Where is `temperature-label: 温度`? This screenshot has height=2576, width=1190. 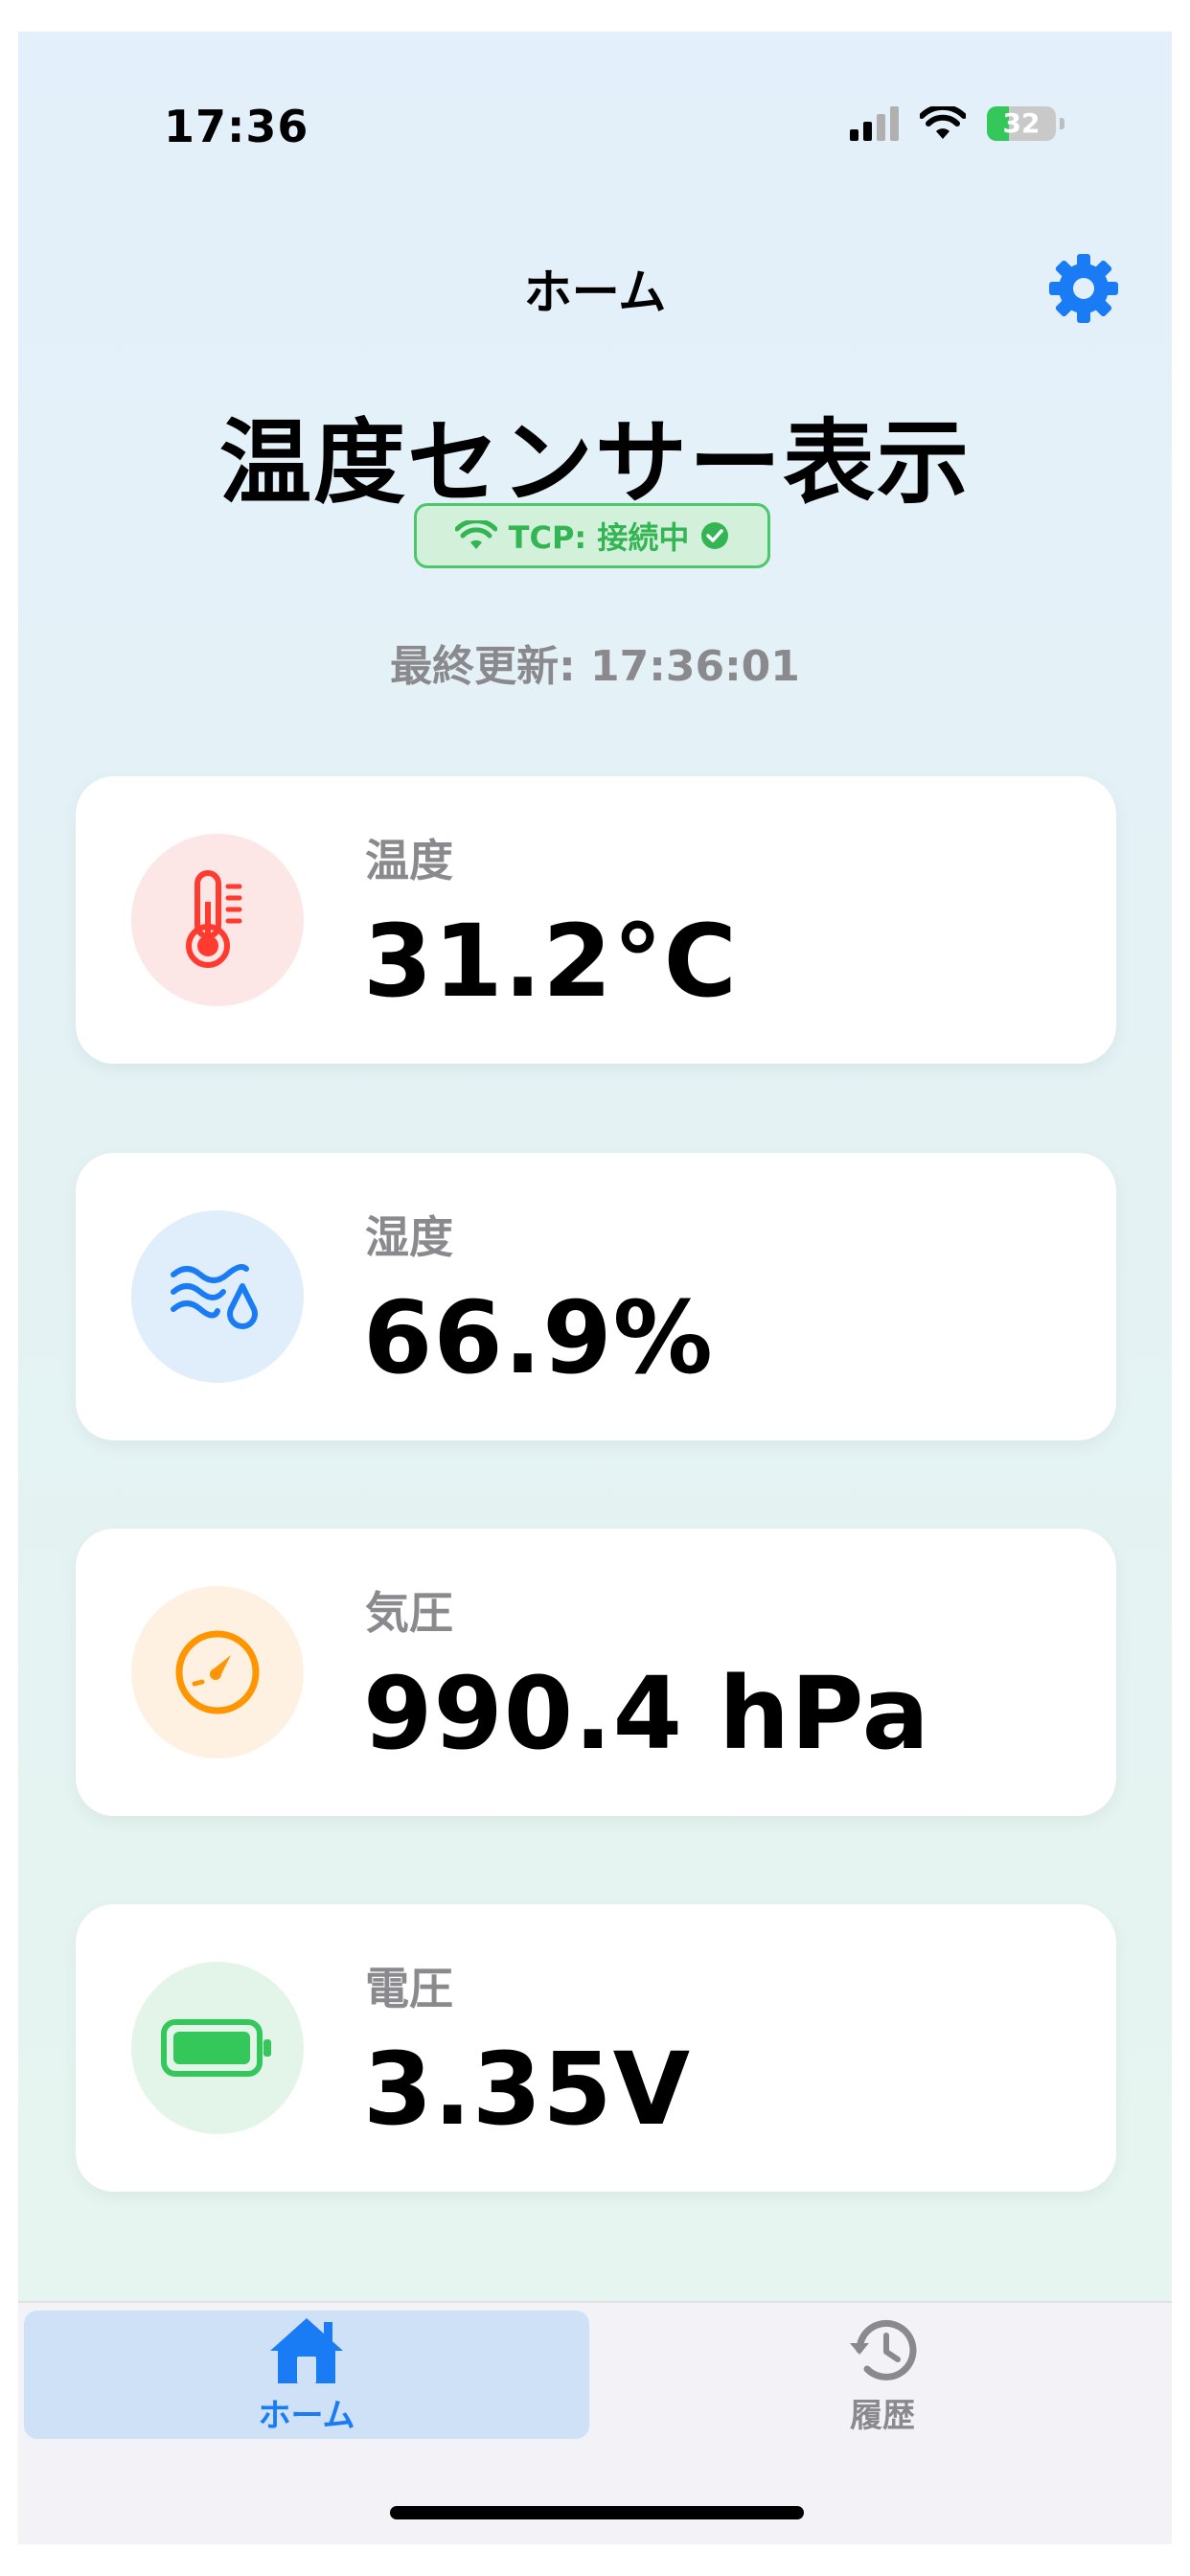
temperature-label: 温度 is located at coordinates (409, 860).